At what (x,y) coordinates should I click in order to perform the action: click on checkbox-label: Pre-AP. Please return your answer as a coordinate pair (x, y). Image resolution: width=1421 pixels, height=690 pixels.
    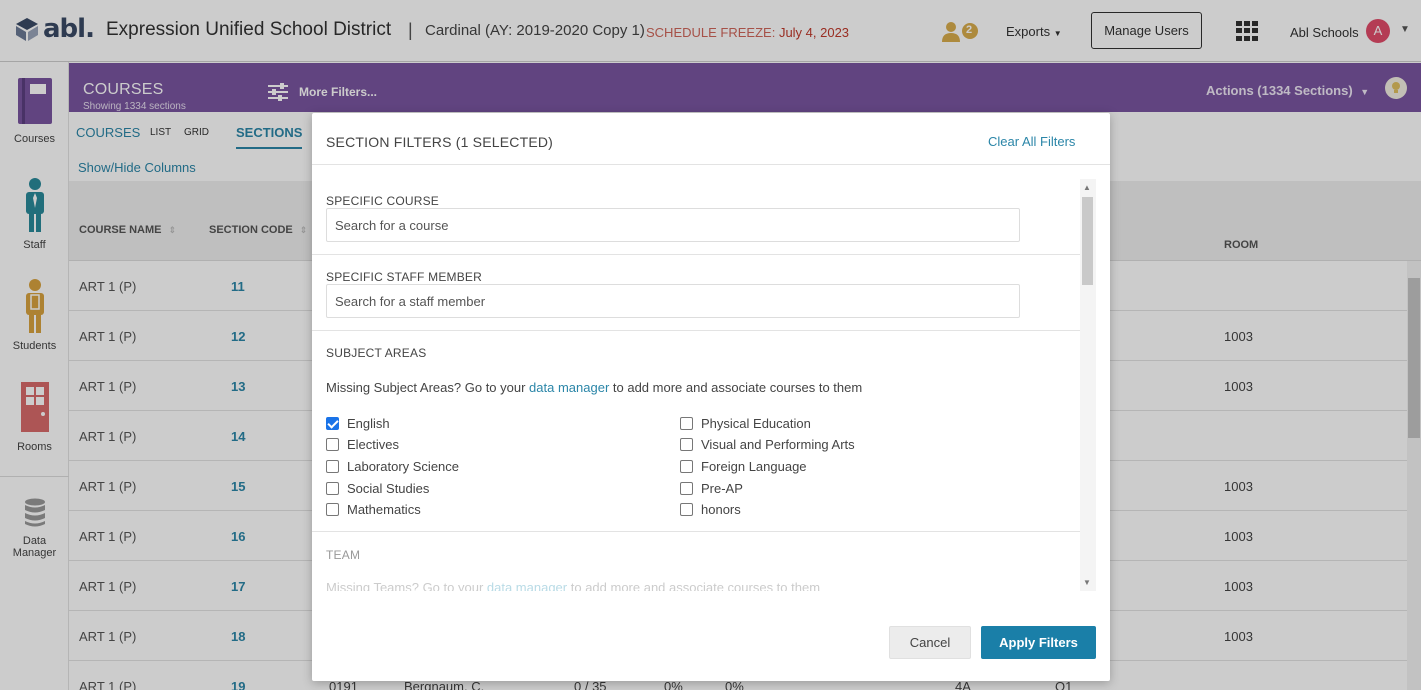
    Looking at the image, I should click on (722, 488).